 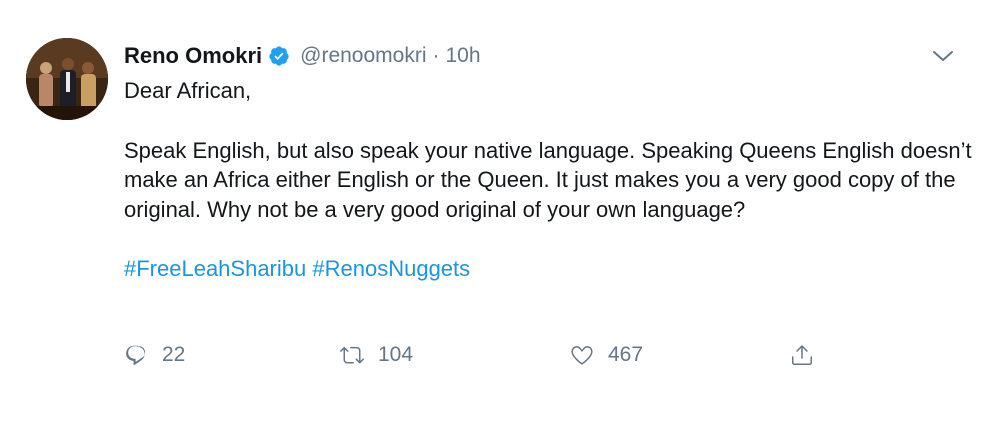 What do you see at coordinates (279, 56) in the screenshot?
I see `verified-badge-icon` at bounding box center [279, 56].